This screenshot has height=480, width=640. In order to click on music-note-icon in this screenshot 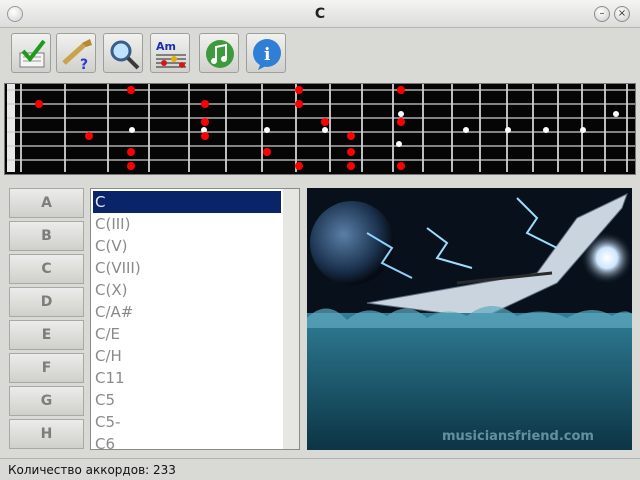, I will do `click(220, 54)`.